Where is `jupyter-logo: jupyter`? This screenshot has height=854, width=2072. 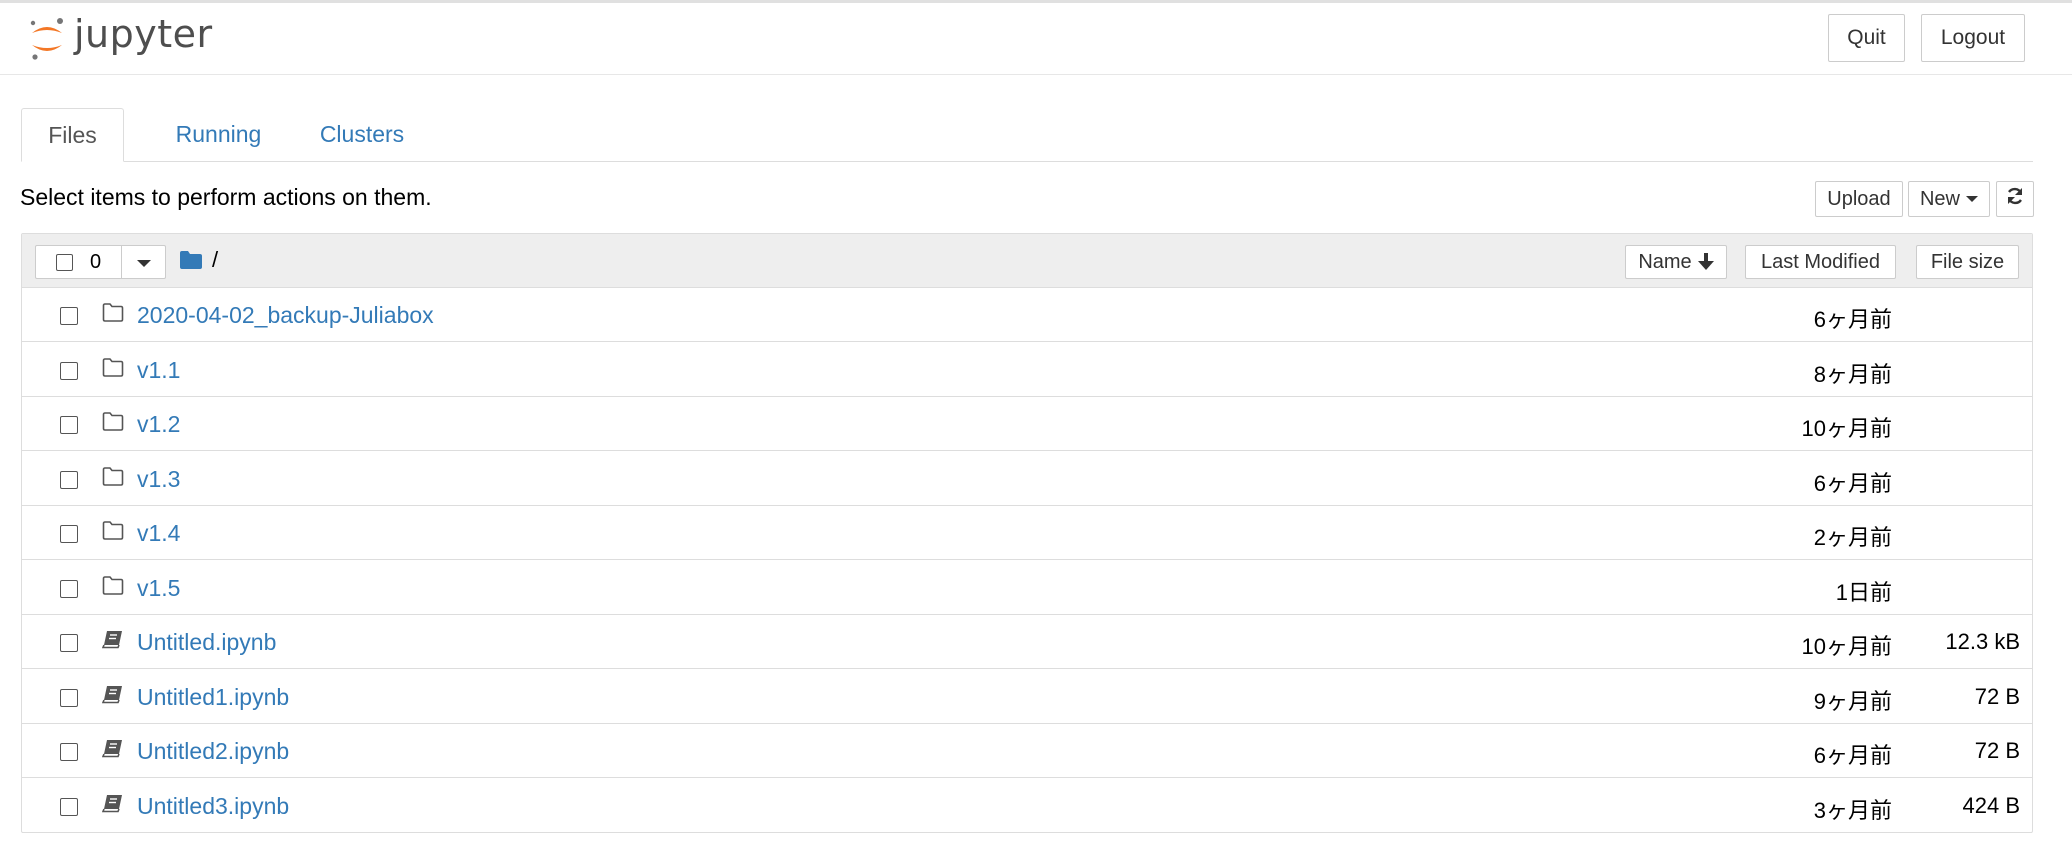
jupyter-logo: jupyter is located at coordinates (119, 37).